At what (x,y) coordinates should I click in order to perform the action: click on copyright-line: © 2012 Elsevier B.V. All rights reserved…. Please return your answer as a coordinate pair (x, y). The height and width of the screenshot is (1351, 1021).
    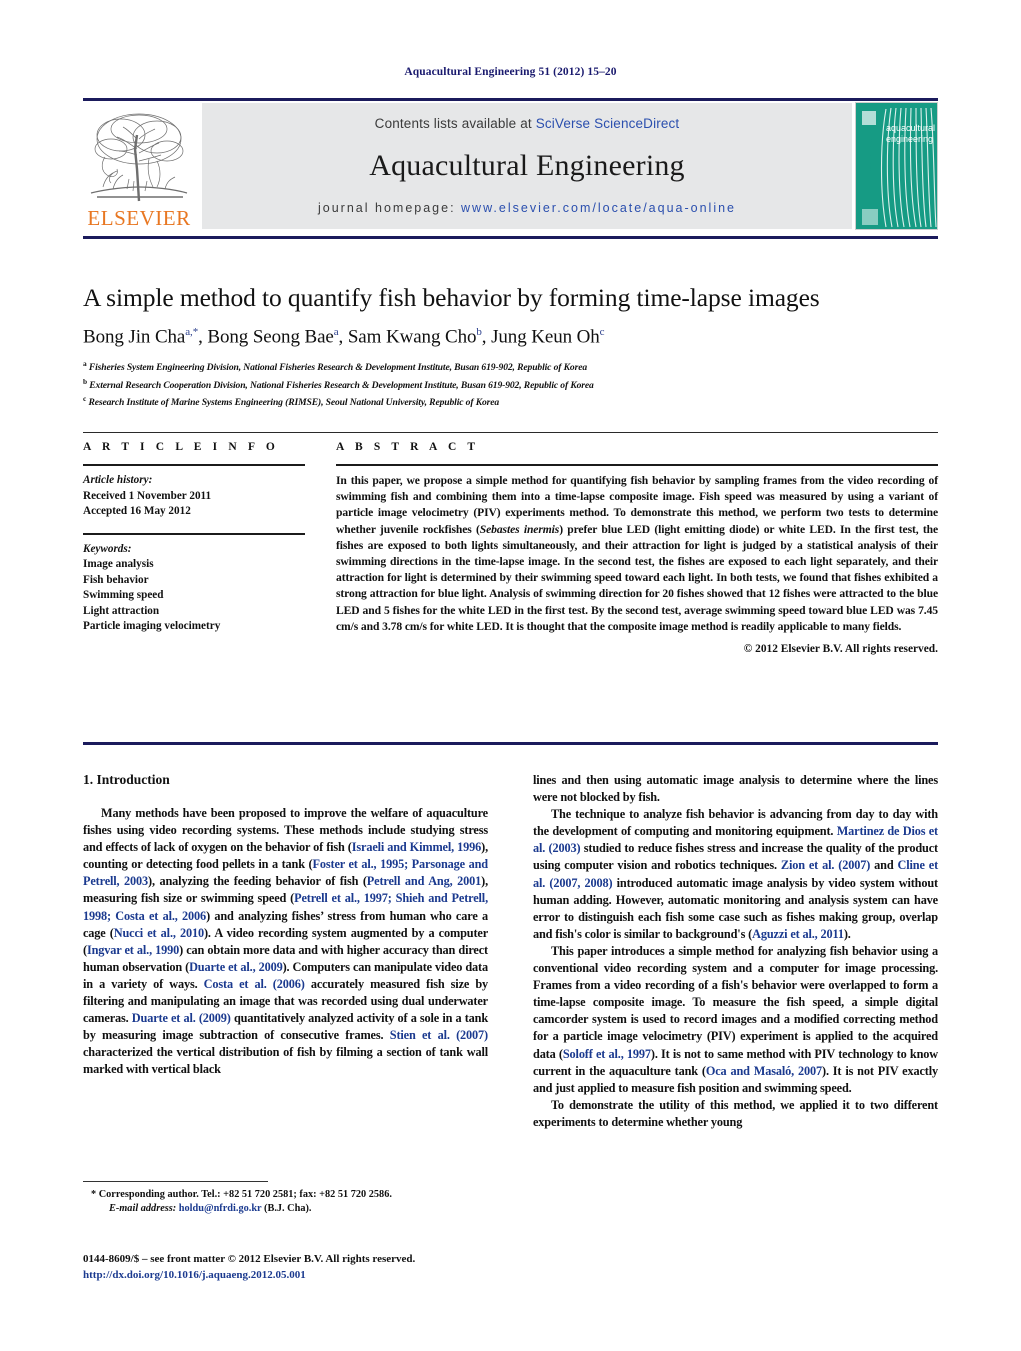
    Looking at the image, I should click on (840, 649).